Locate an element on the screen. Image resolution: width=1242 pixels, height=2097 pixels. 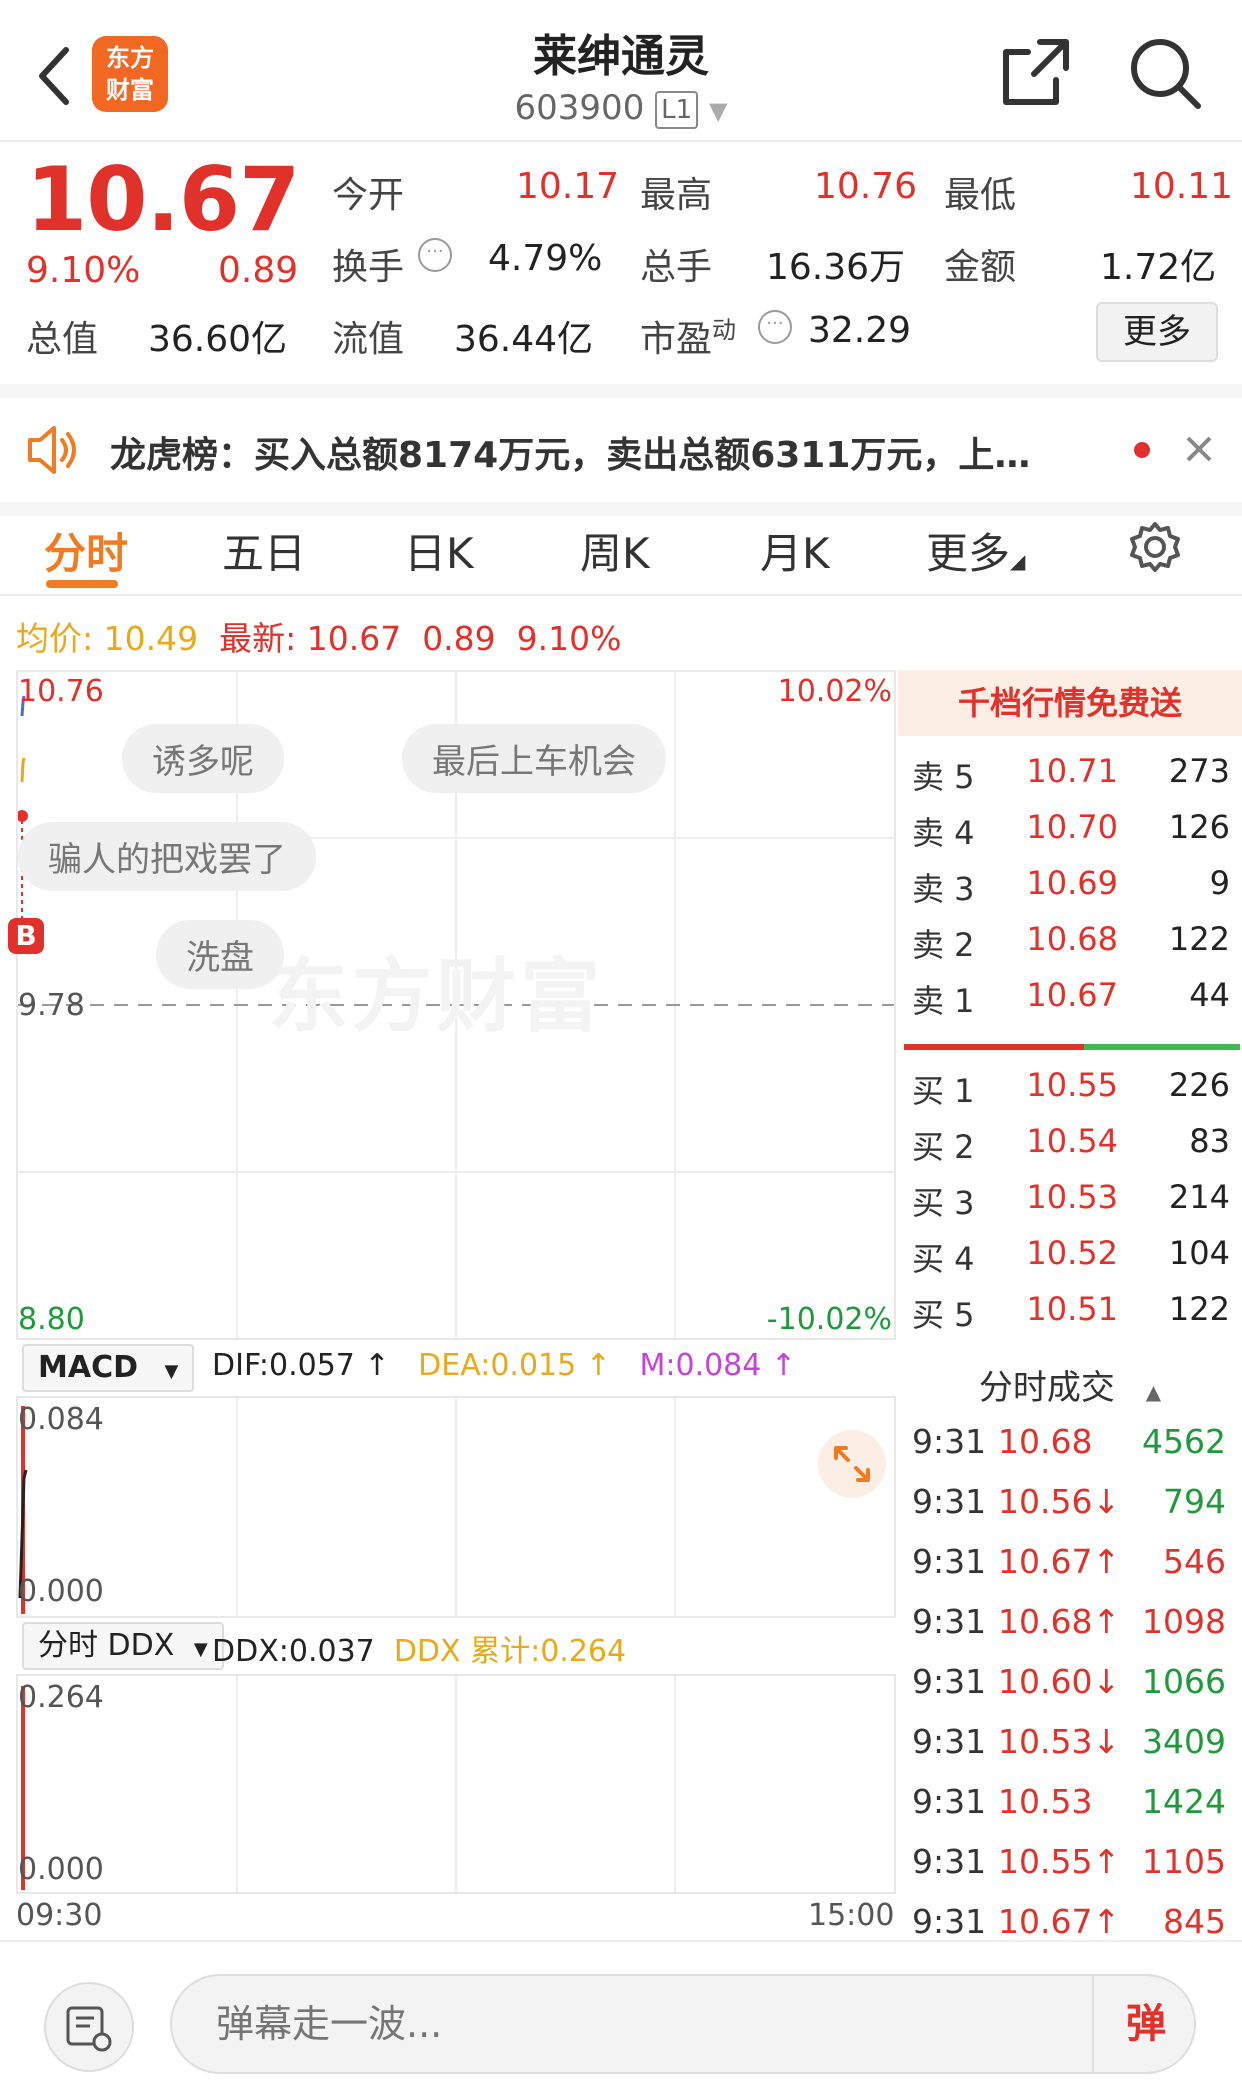
danmu-settings-icon is located at coordinates (89, 2029).